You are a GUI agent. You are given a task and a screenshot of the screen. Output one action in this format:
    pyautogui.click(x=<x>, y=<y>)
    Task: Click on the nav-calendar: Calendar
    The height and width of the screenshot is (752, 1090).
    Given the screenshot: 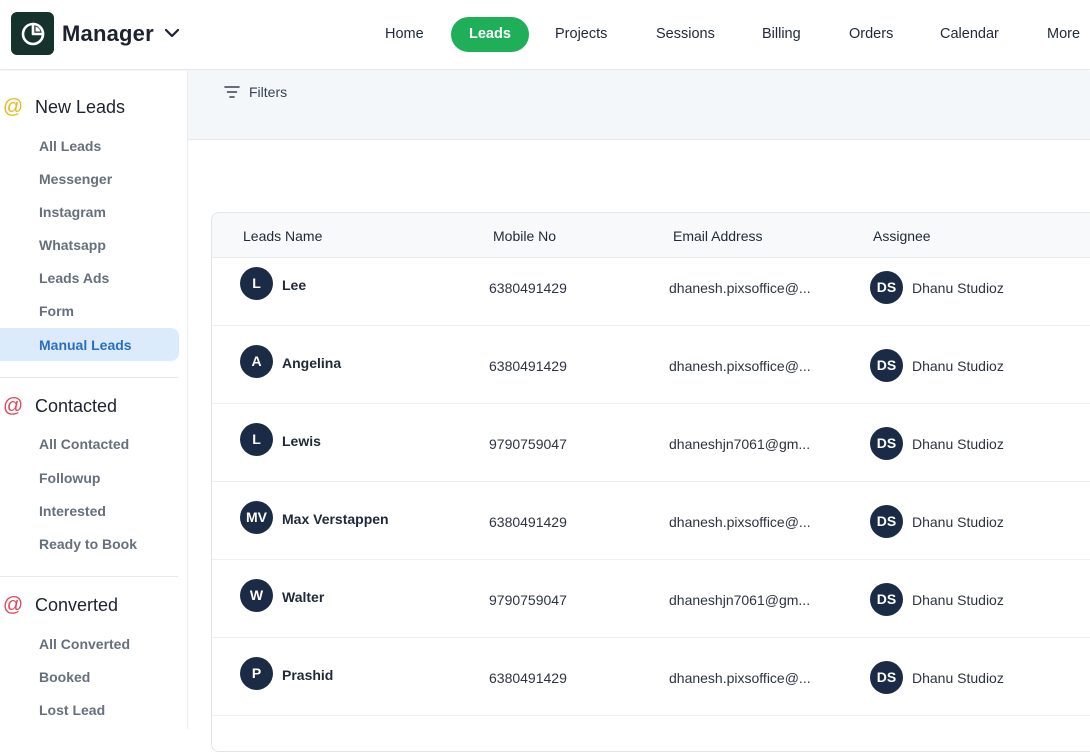 What is the action you would take?
    pyautogui.click(x=969, y=34)
    